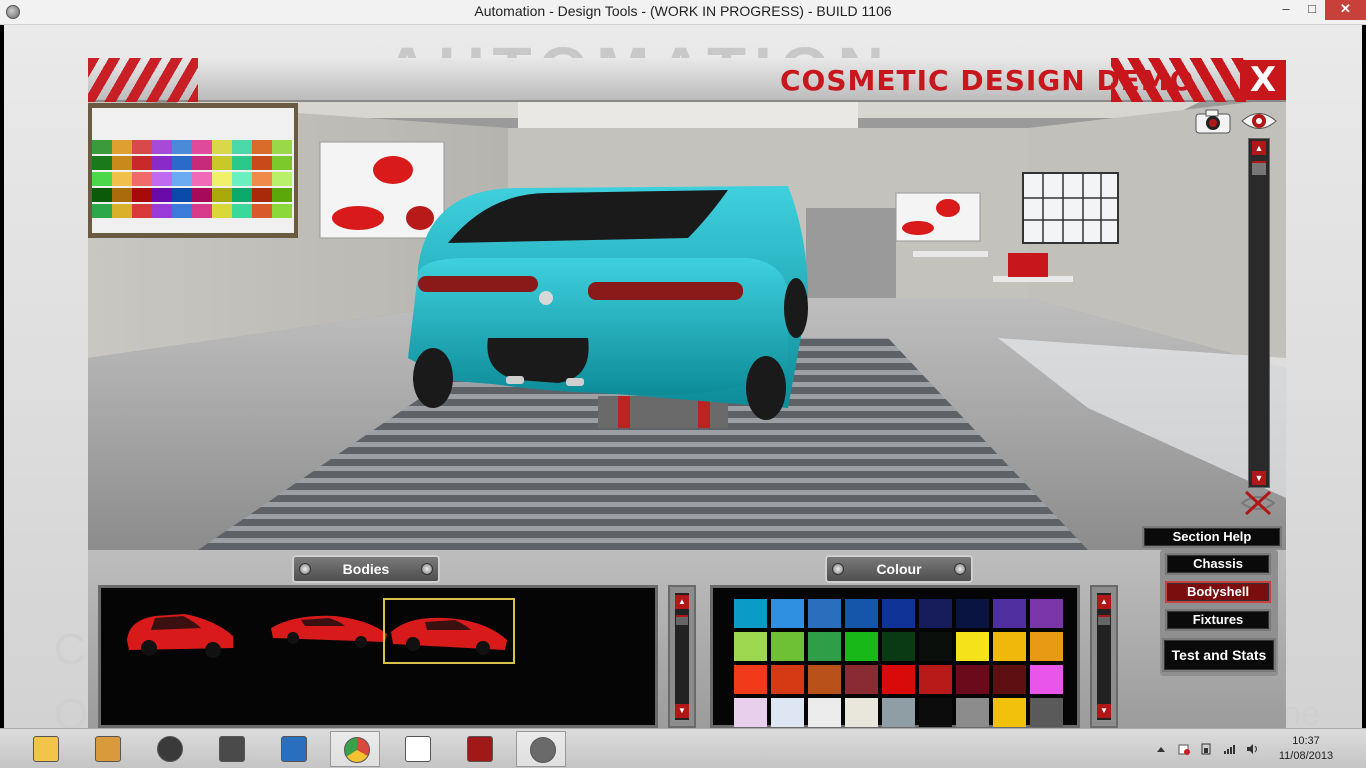 Image resolution: width=1366 pixels, height=768 pixels. What do you see at coordinates (1259, 121) in the screenshot?
I see `eye-icon` at bounding box center [1259, 121].